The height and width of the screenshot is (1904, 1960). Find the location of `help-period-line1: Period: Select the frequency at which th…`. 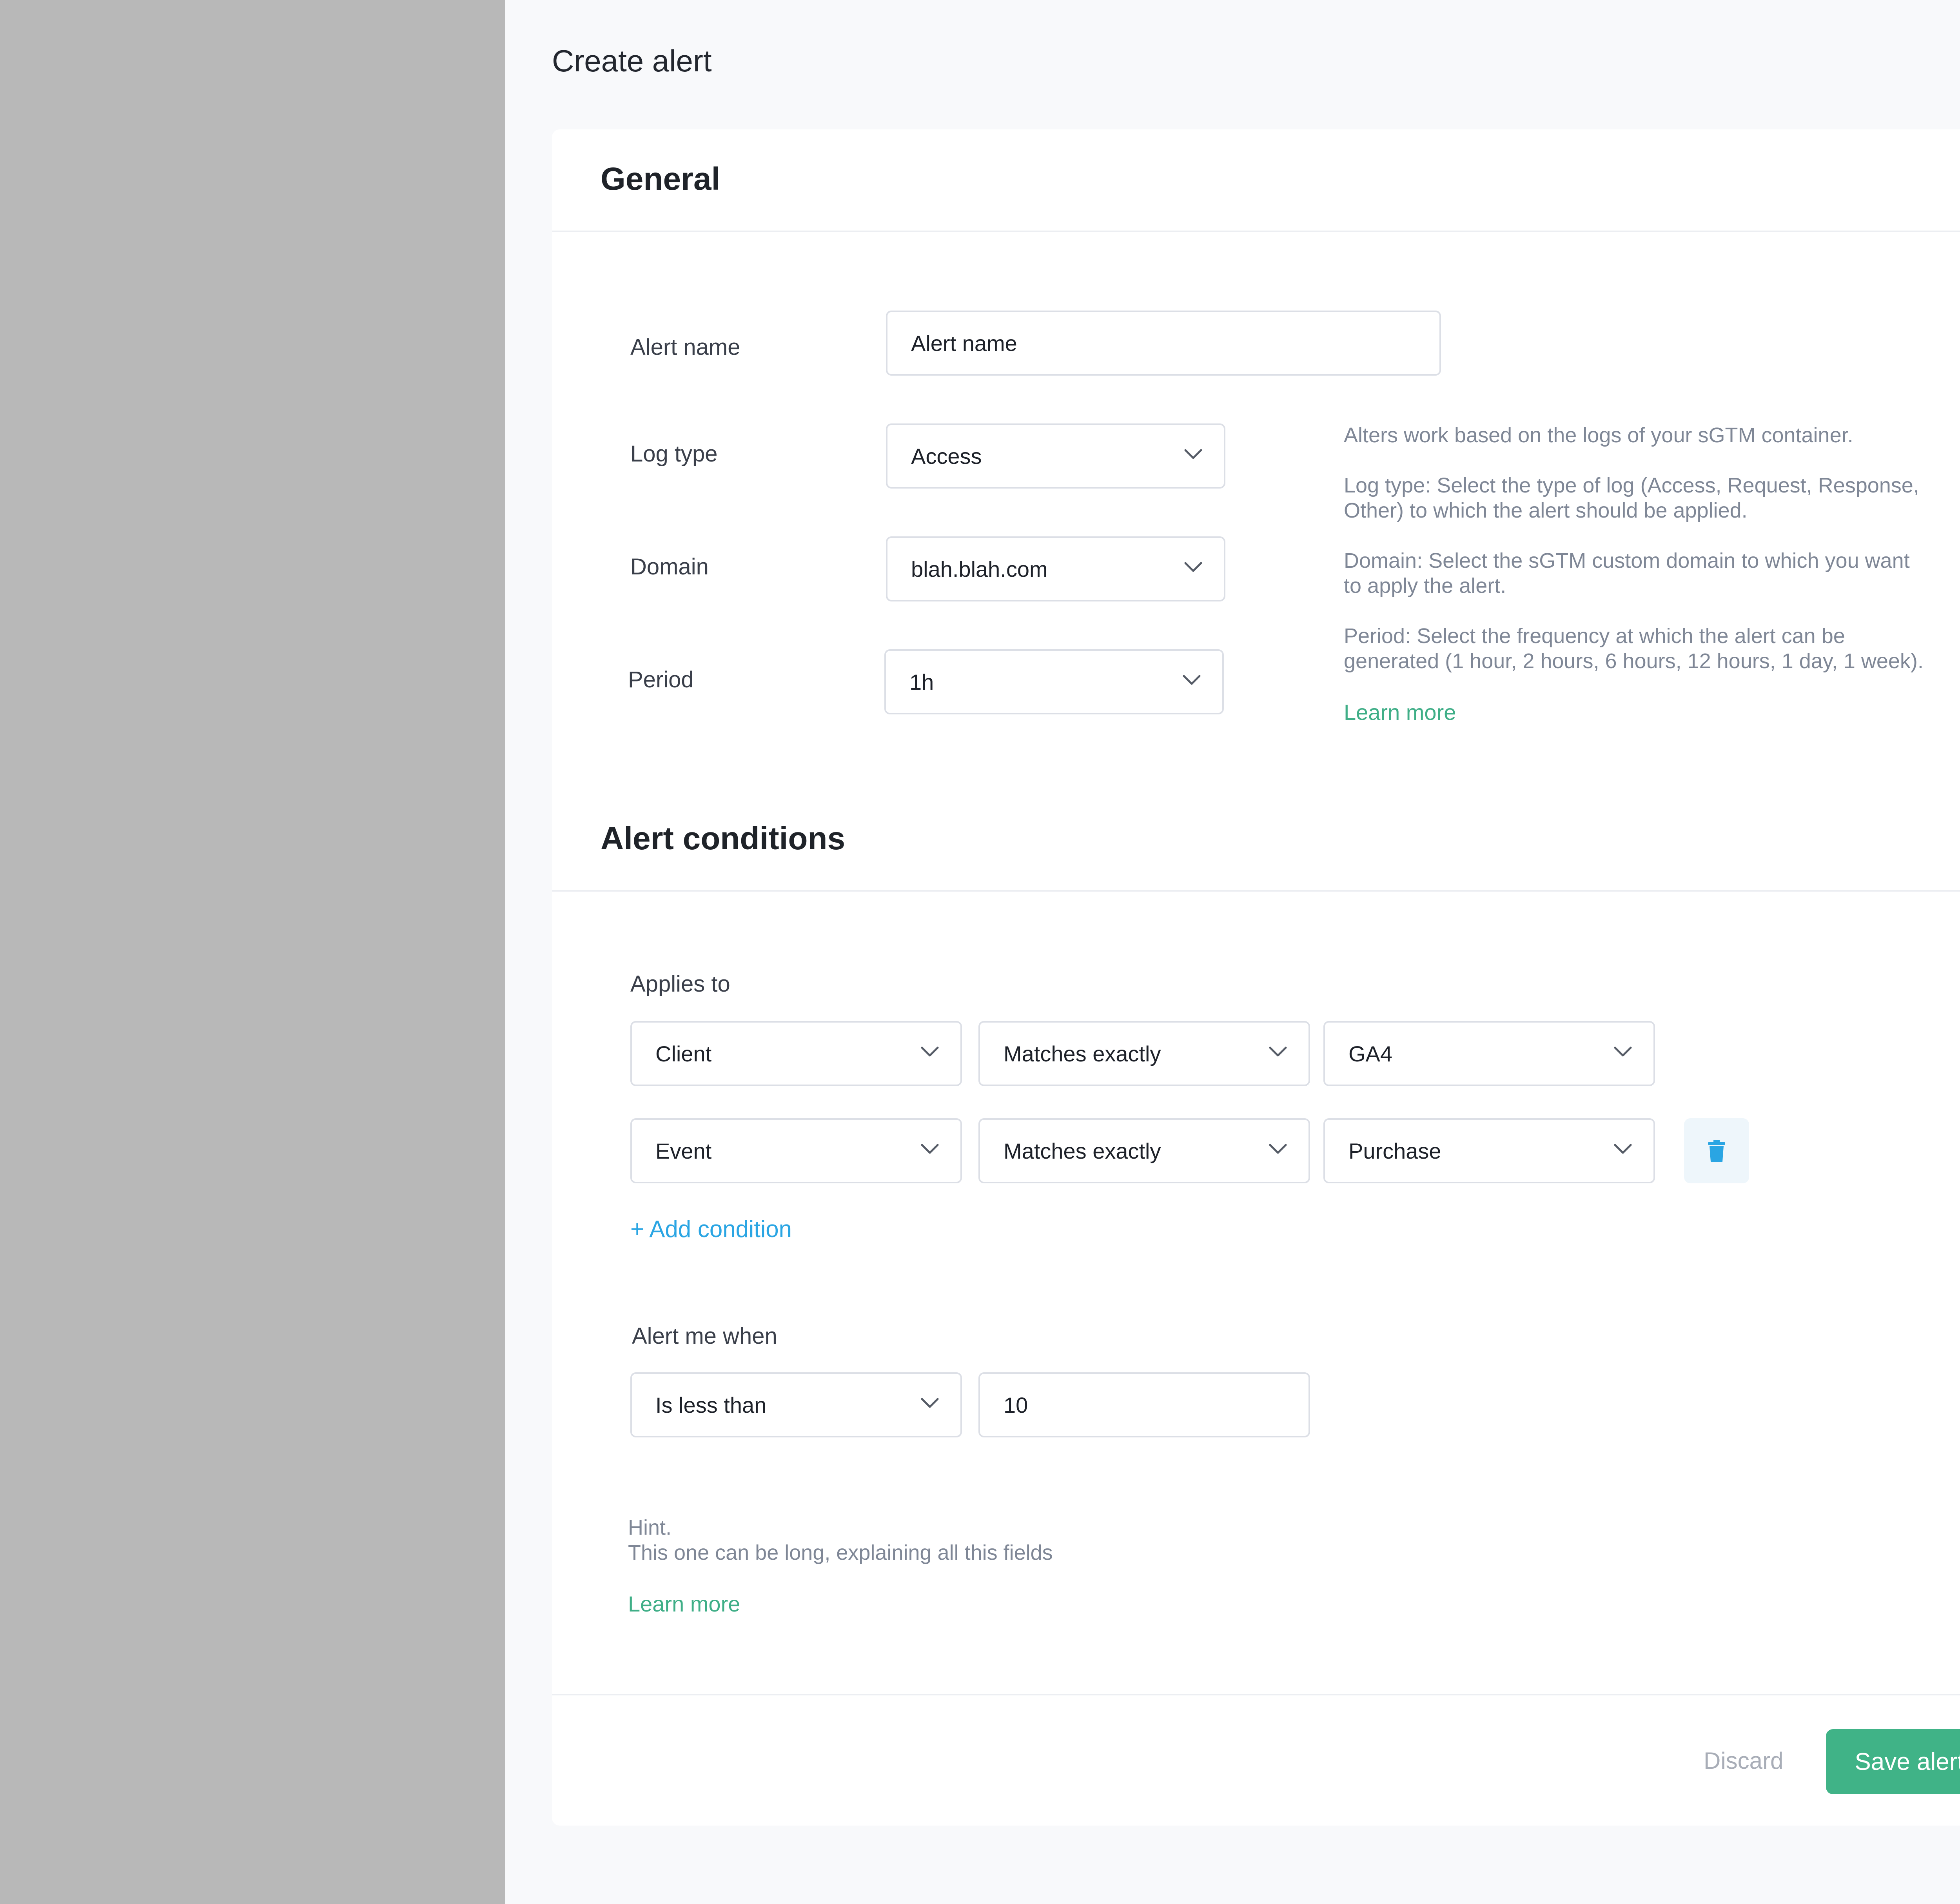

help-period-line1: Period: Select the frequency at which th… is located at coordinates (1594, 636).